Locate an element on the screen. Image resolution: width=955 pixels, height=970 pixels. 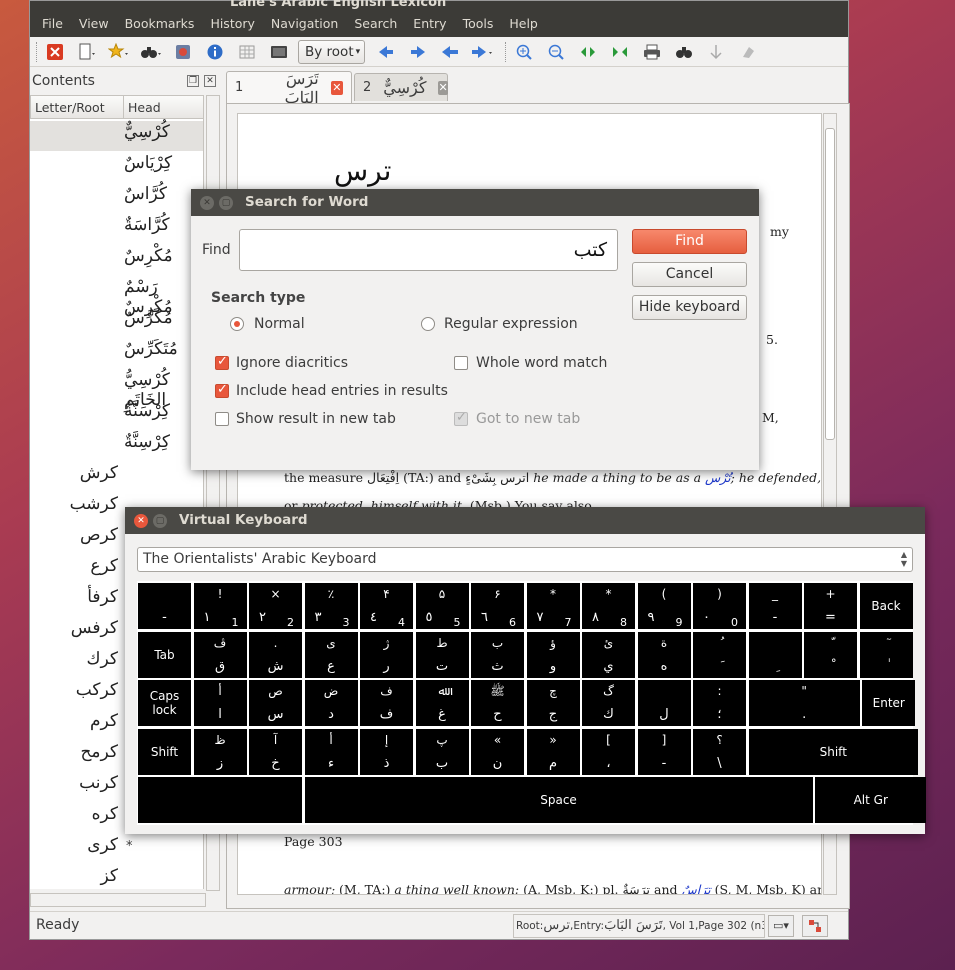
key: ژر is located at coordinates (386, 654).